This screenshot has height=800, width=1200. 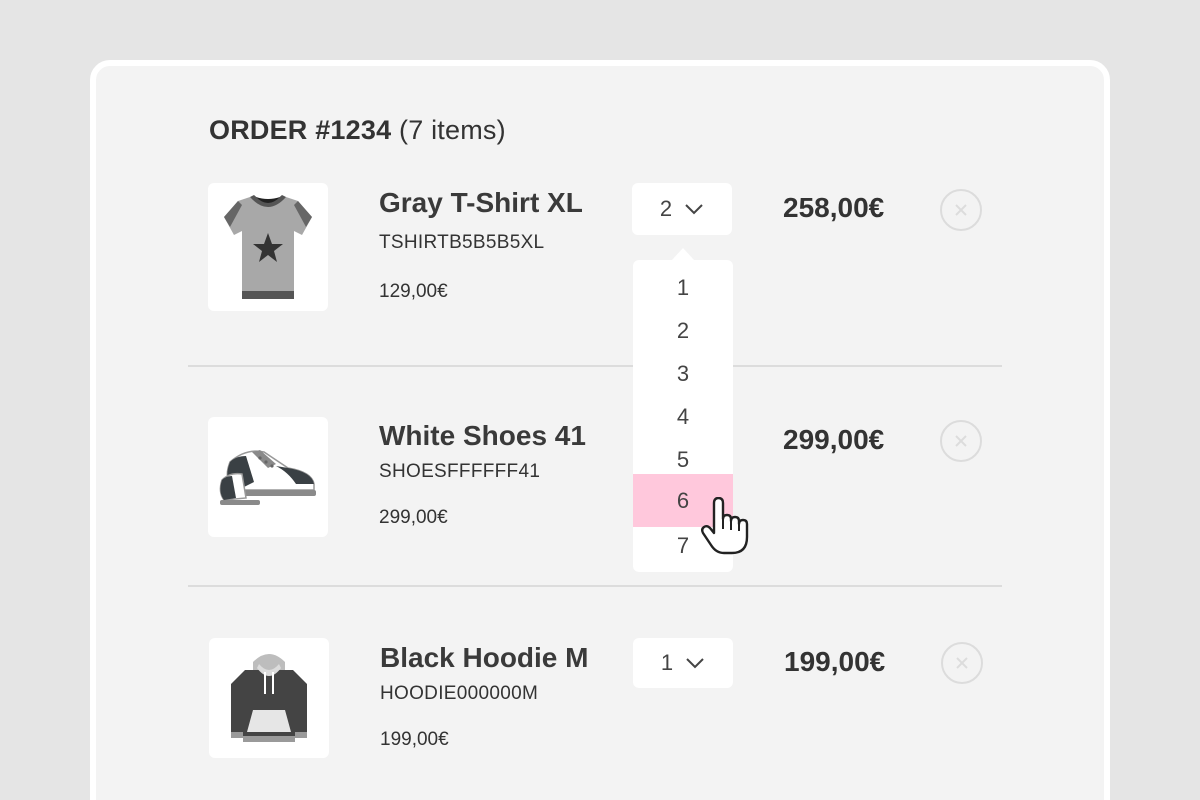 What do you see at coordinates (462, 242) in the screenshot?
I see `product-sku: TSHIRTB5B5B5XL` at bounding box center [462, 242].